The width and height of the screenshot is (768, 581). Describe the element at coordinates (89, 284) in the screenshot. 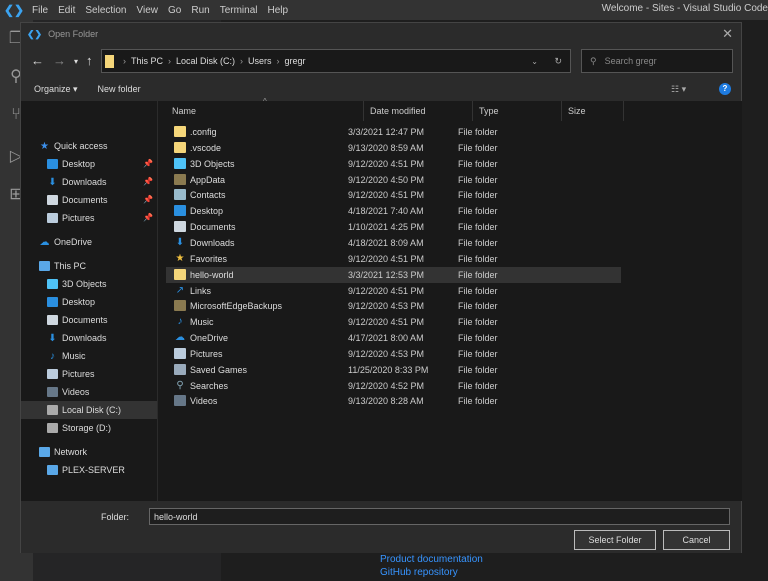

I see `nav-item: 3D Objects` at that location.